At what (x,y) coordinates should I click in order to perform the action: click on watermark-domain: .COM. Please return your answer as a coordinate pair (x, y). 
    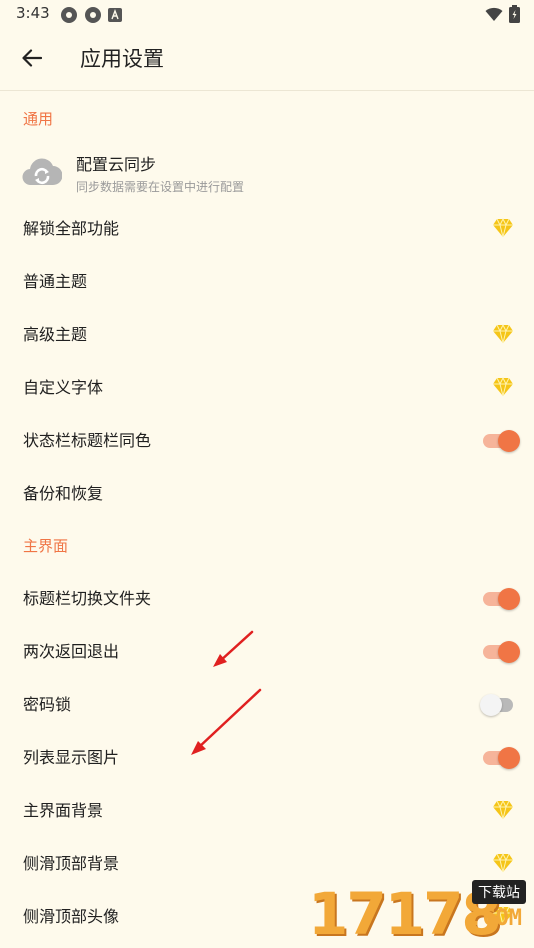
    Looking at the image, I should click on (495, 918).